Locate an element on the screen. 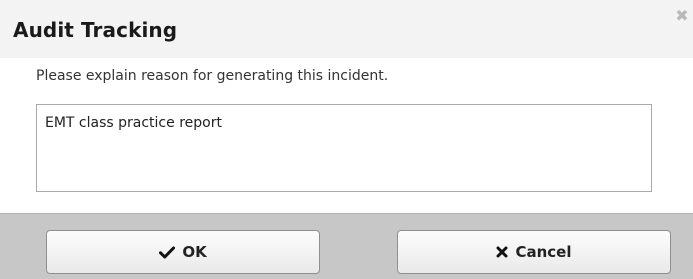  x-icon is located at coordinates (502, 252).